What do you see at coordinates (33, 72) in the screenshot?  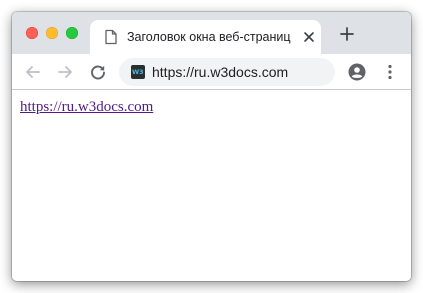 I see `arrow-left-icon` at bounding box center [33, 72].